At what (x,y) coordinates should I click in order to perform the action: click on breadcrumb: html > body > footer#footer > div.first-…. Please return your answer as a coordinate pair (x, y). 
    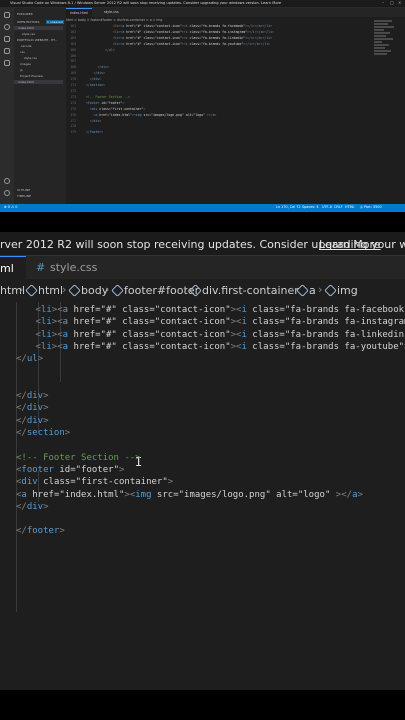
    Looking at the image, I should click on (114, 20).